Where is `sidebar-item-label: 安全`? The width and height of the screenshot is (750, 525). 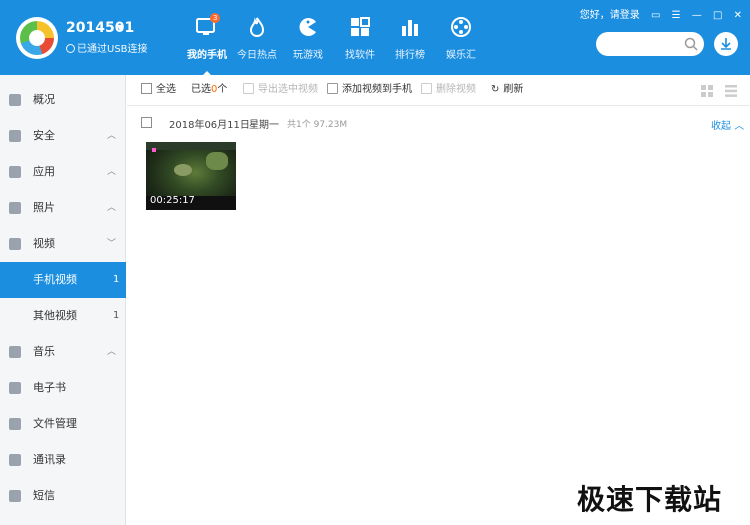 sidebar-item-label: 安全 is located at coordinates (44, 135).